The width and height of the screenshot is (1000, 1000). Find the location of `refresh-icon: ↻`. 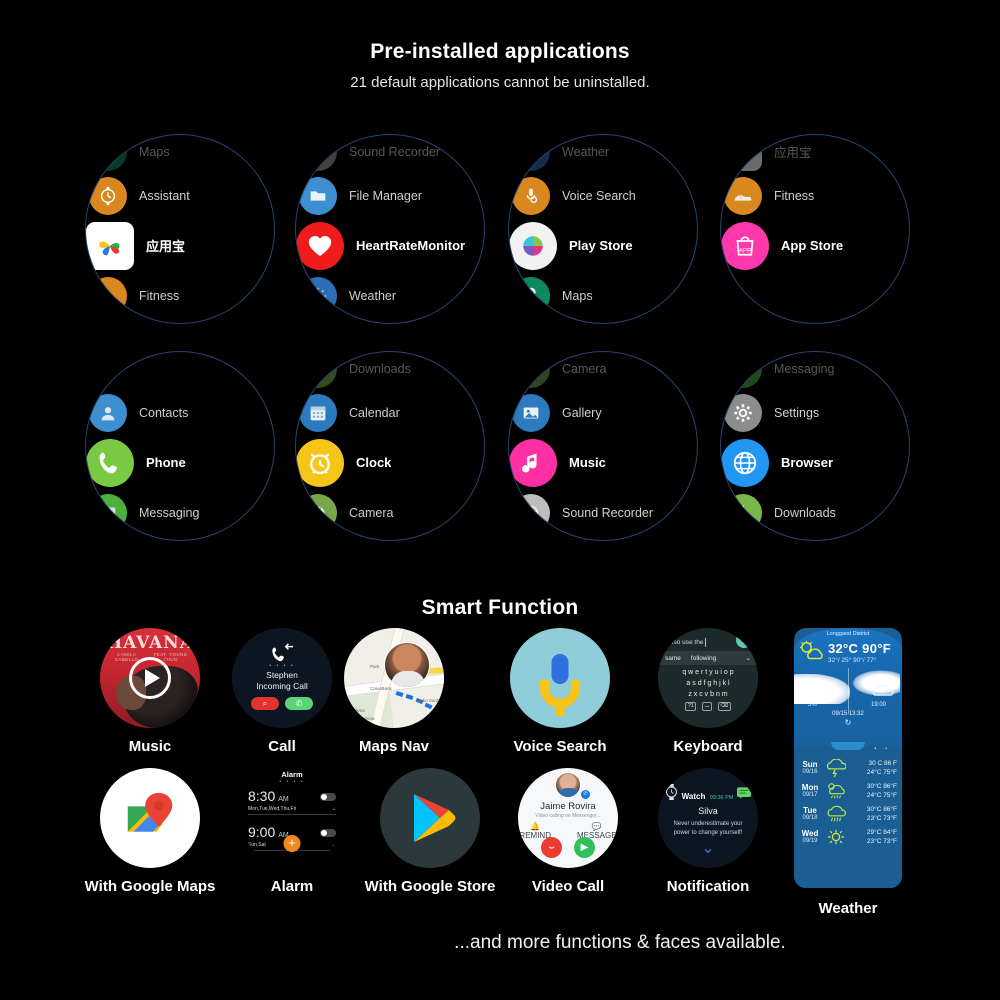

refresh-icon: ↻ is located at coordinates (848, 722).